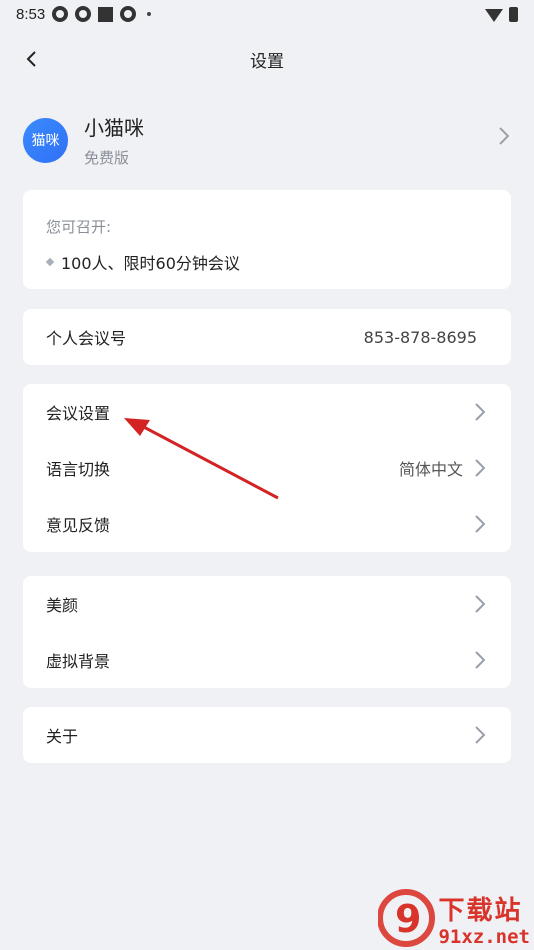 The image size is (534, 950). Describe the element at coordinates (480, 911) in the screenshot. I see `watermark-main: 下载站` at that location.